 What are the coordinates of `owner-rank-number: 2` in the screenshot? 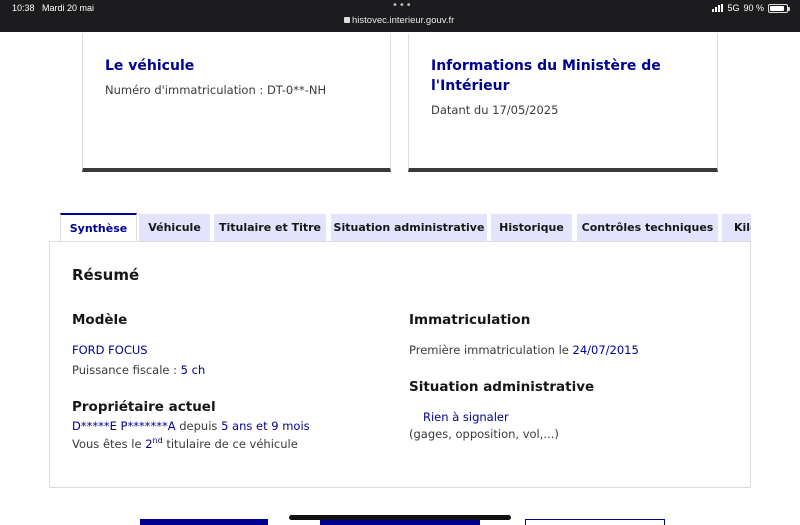 It's located at (149, 444).